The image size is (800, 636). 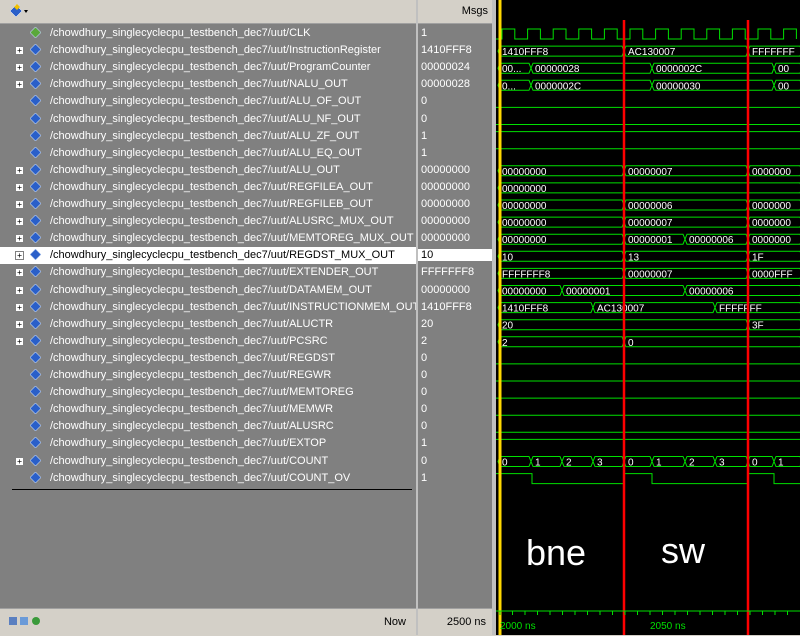 What do you see at coordinates (524, 292) in the screenshot?
I see `datamem-wave-value: 00000000` at bounding box center [524, 292].